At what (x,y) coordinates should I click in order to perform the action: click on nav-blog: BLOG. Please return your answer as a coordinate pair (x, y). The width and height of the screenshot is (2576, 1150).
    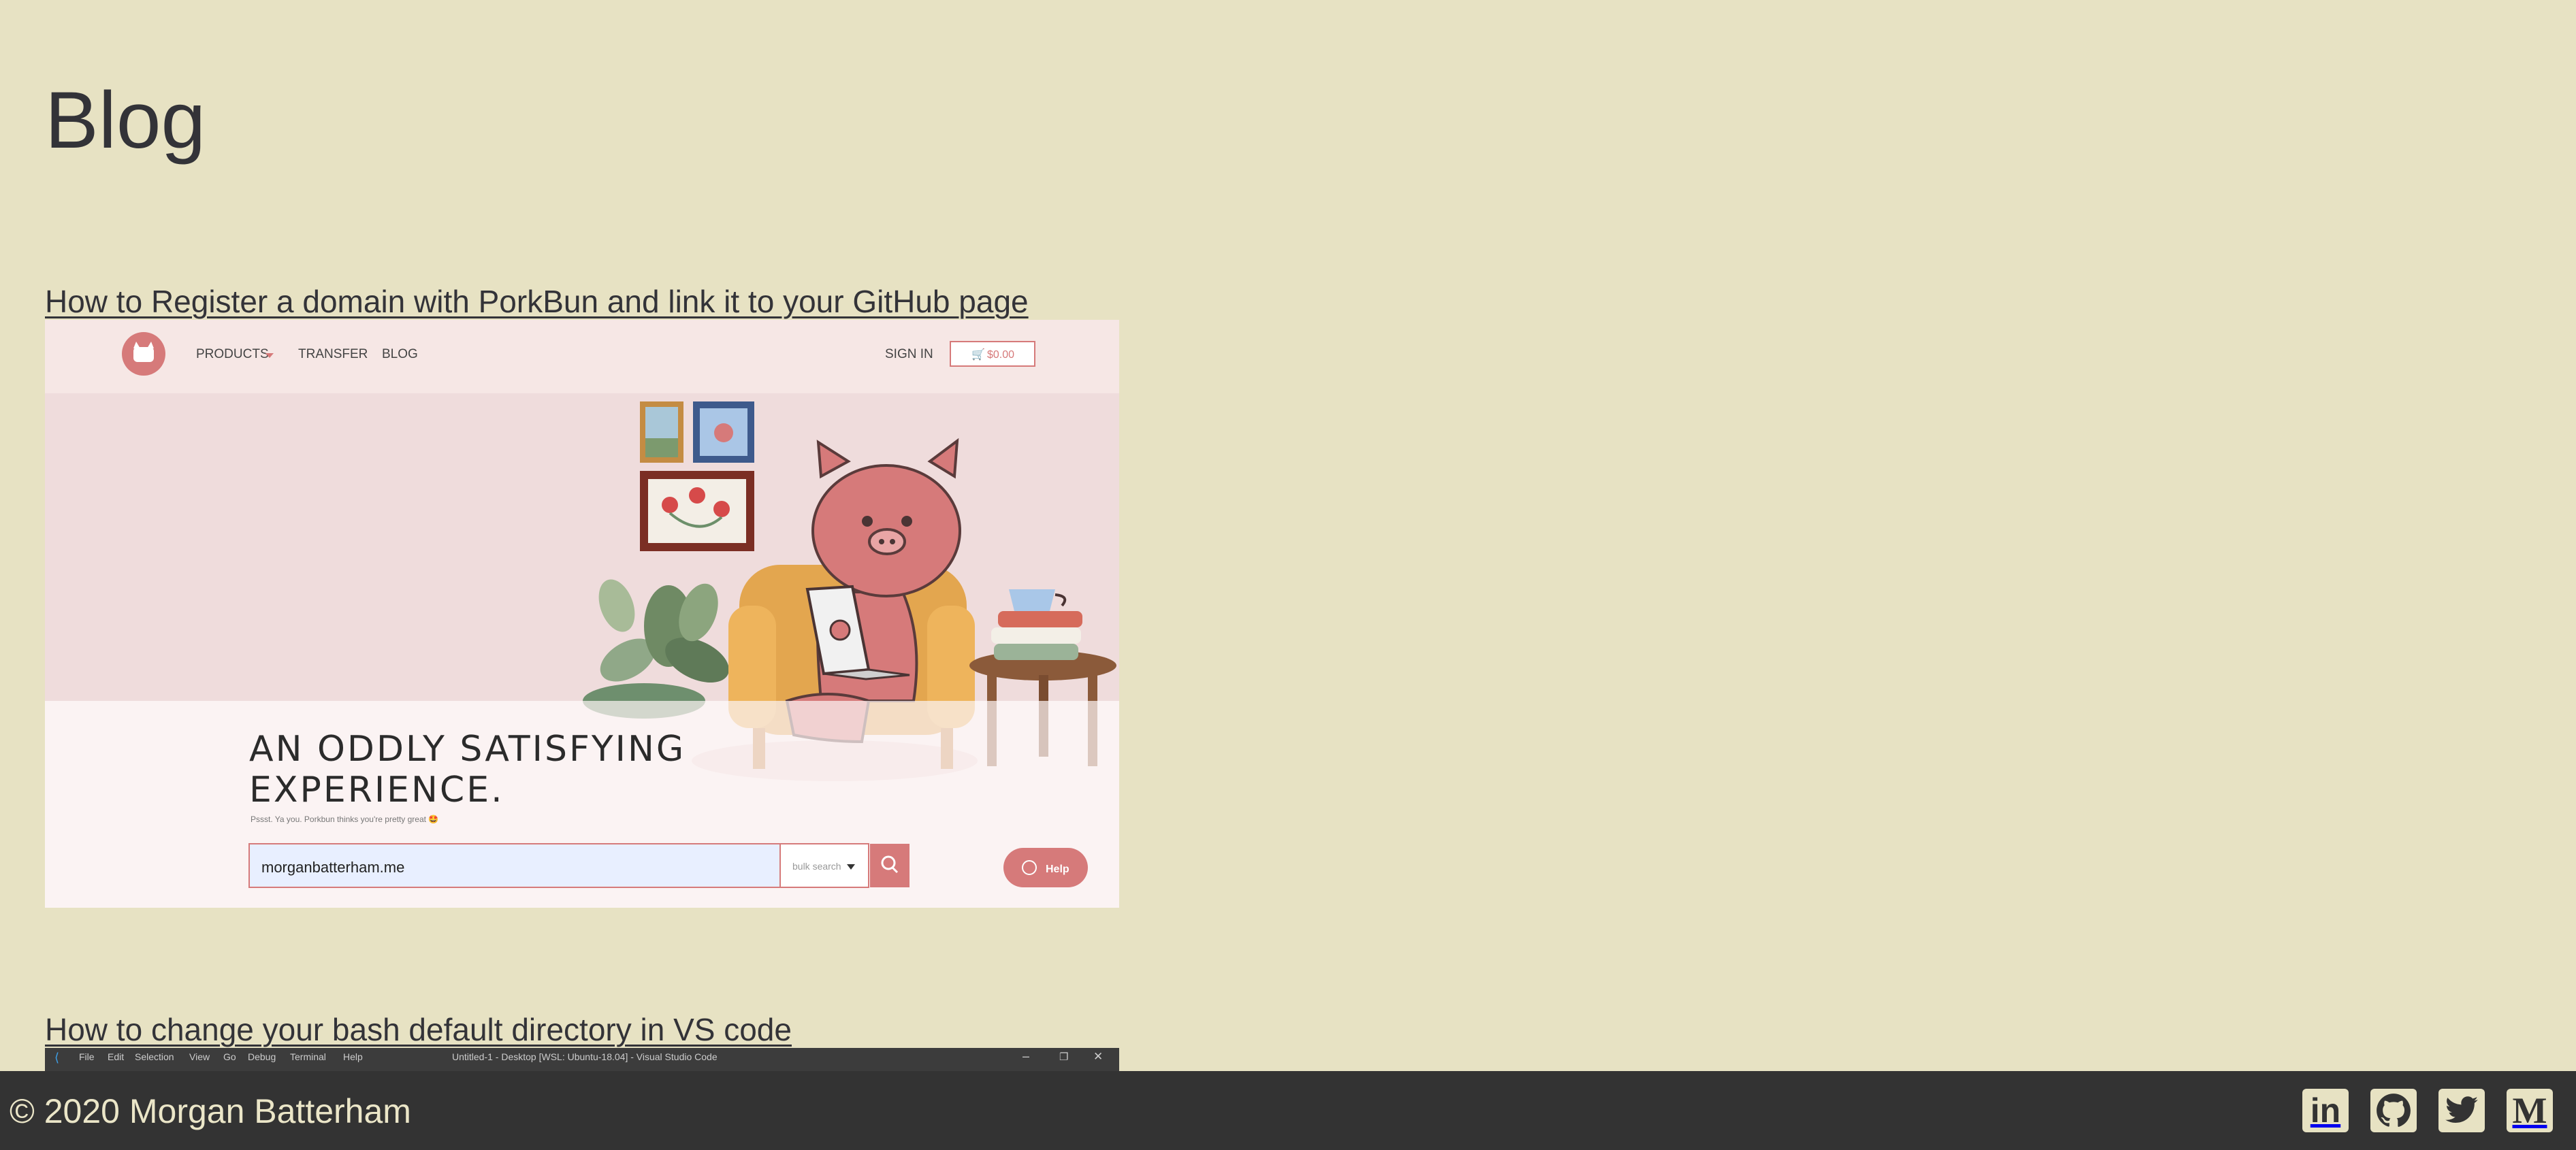
    Looking at the image, I should click on (400, 354).